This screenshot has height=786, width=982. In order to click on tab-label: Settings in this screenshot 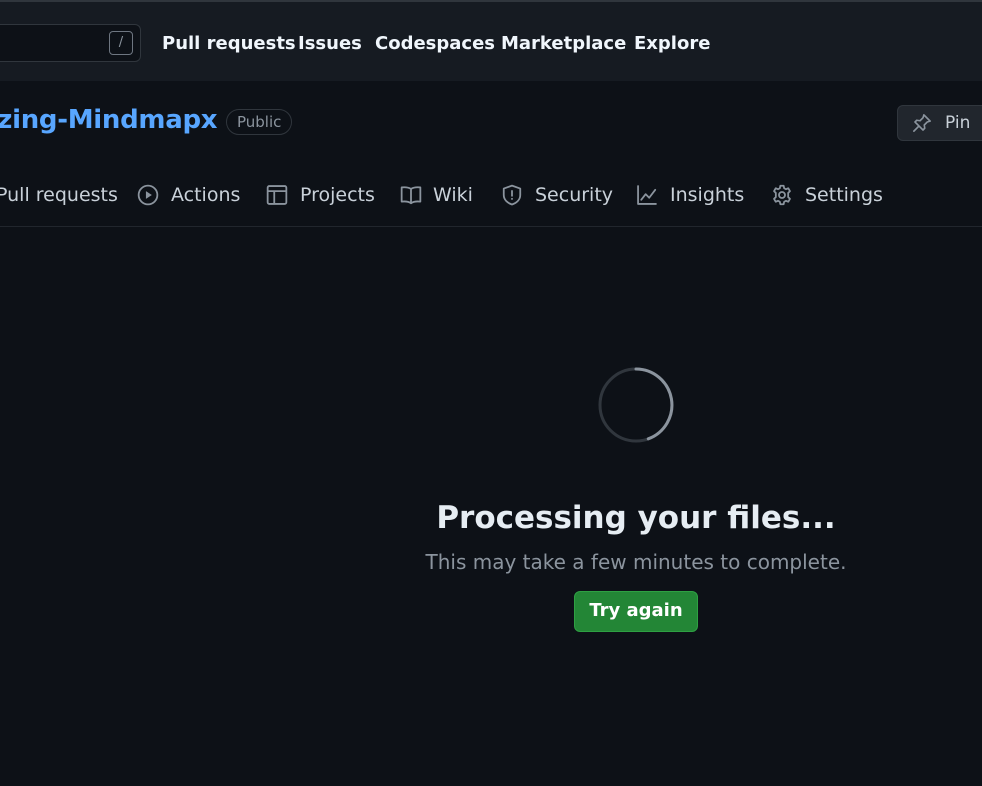, I will do `click(844, 195)`.